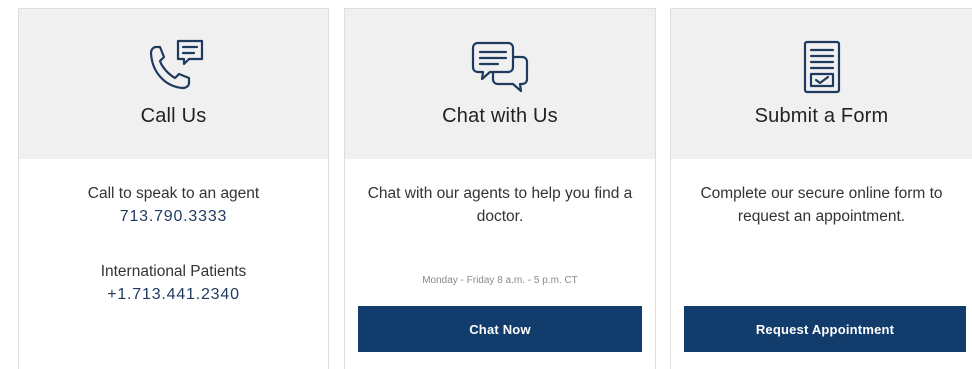  What do you see at coordinates (174, 67) in the screenshot?
I see `phone-chat-icon` at bounding box center [174, 67].